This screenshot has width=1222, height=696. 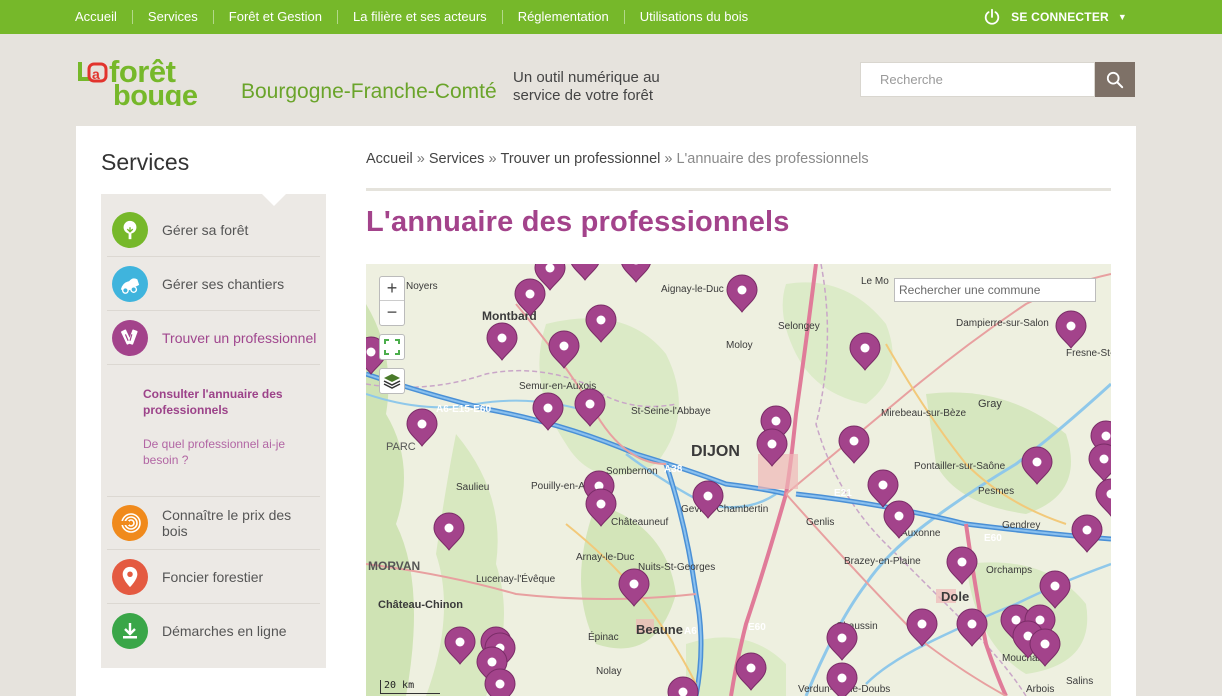 What do you see at coordinates (392, 313) in the screenshot?
I see `zoom-out-button: −` at bounding box center [392, 313].